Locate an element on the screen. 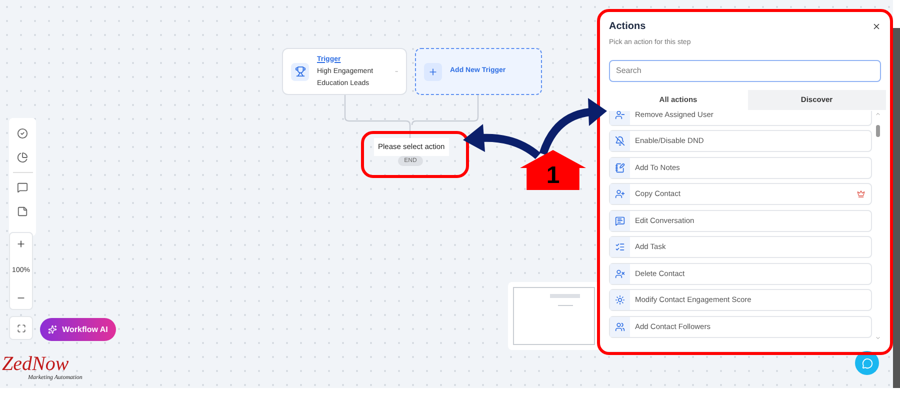 The image size is (900, 400). logo-name: ZedNow is located at coordinates (35, 364).